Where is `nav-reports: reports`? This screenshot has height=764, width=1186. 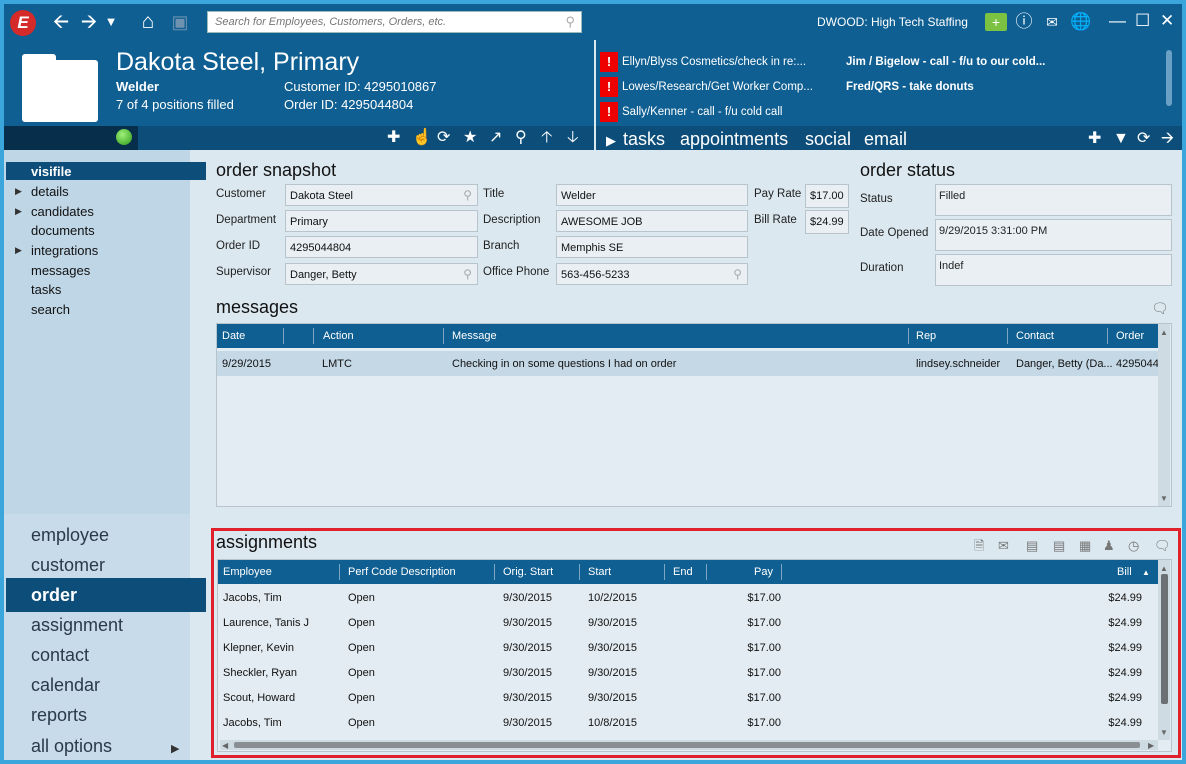 nav-reports: reports is located at coordinates (59, 715).